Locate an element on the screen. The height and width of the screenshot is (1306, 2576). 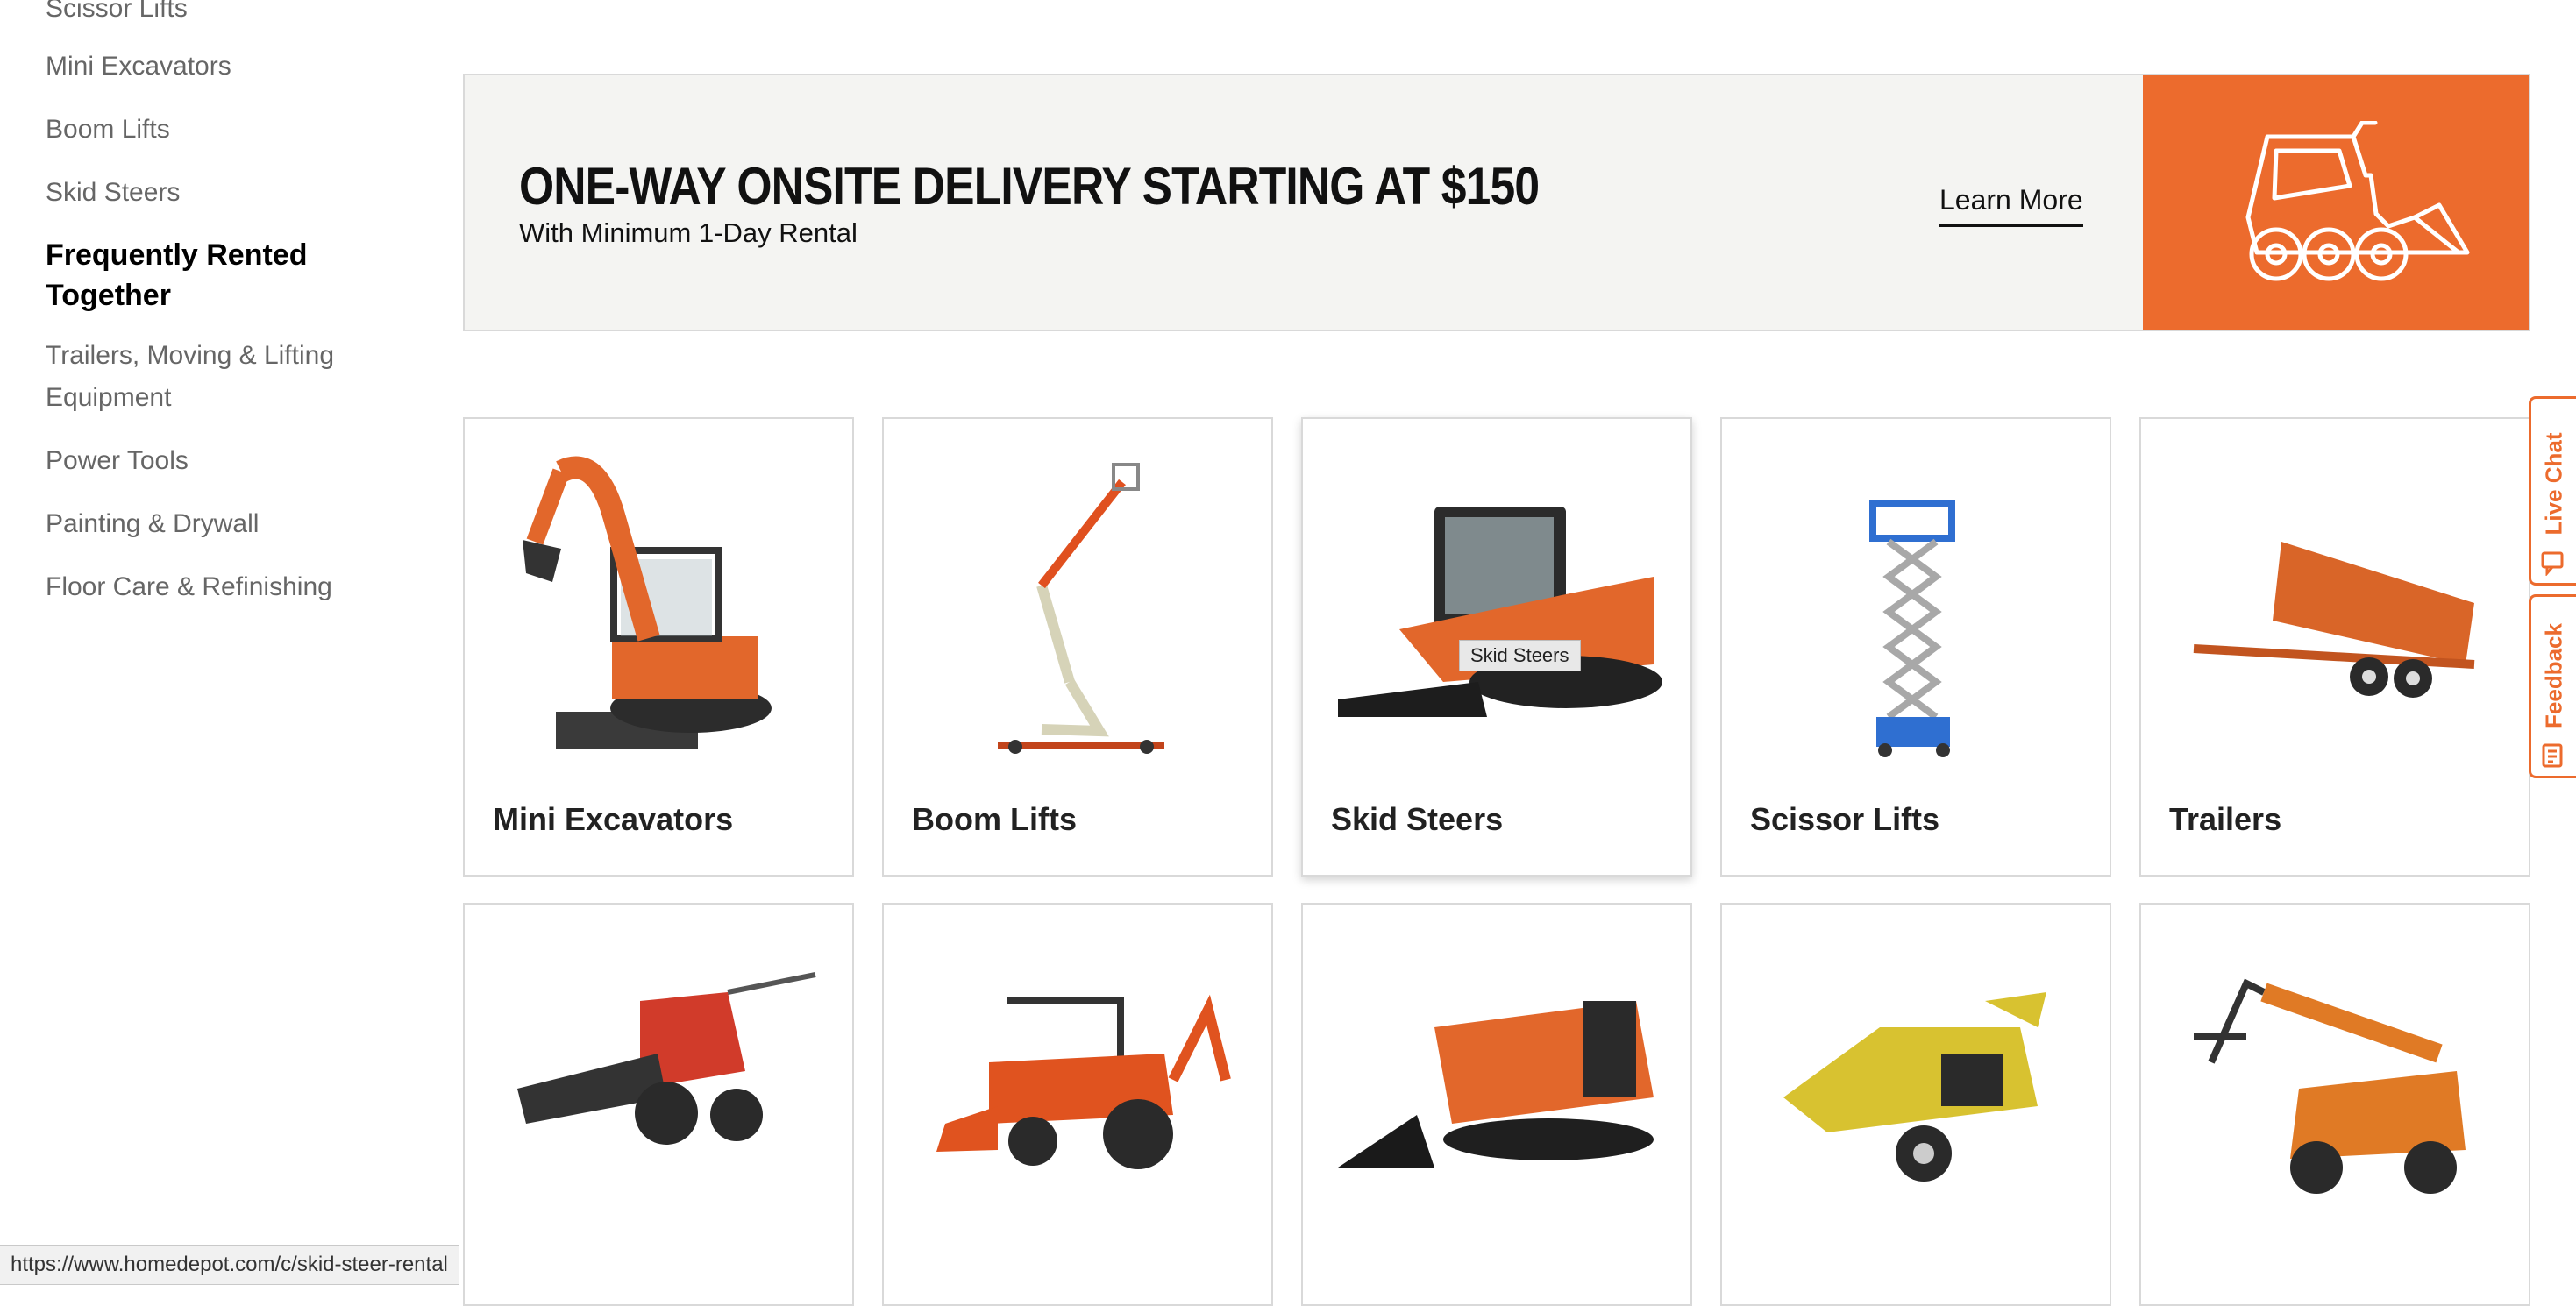
sidebar-link-mini-excavators: Mini Excavators is located at coordinates (138, 67).